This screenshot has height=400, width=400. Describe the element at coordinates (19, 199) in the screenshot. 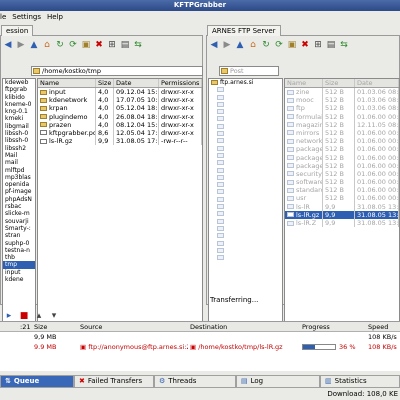

I see `tree-item: phpAdsN` at that location.